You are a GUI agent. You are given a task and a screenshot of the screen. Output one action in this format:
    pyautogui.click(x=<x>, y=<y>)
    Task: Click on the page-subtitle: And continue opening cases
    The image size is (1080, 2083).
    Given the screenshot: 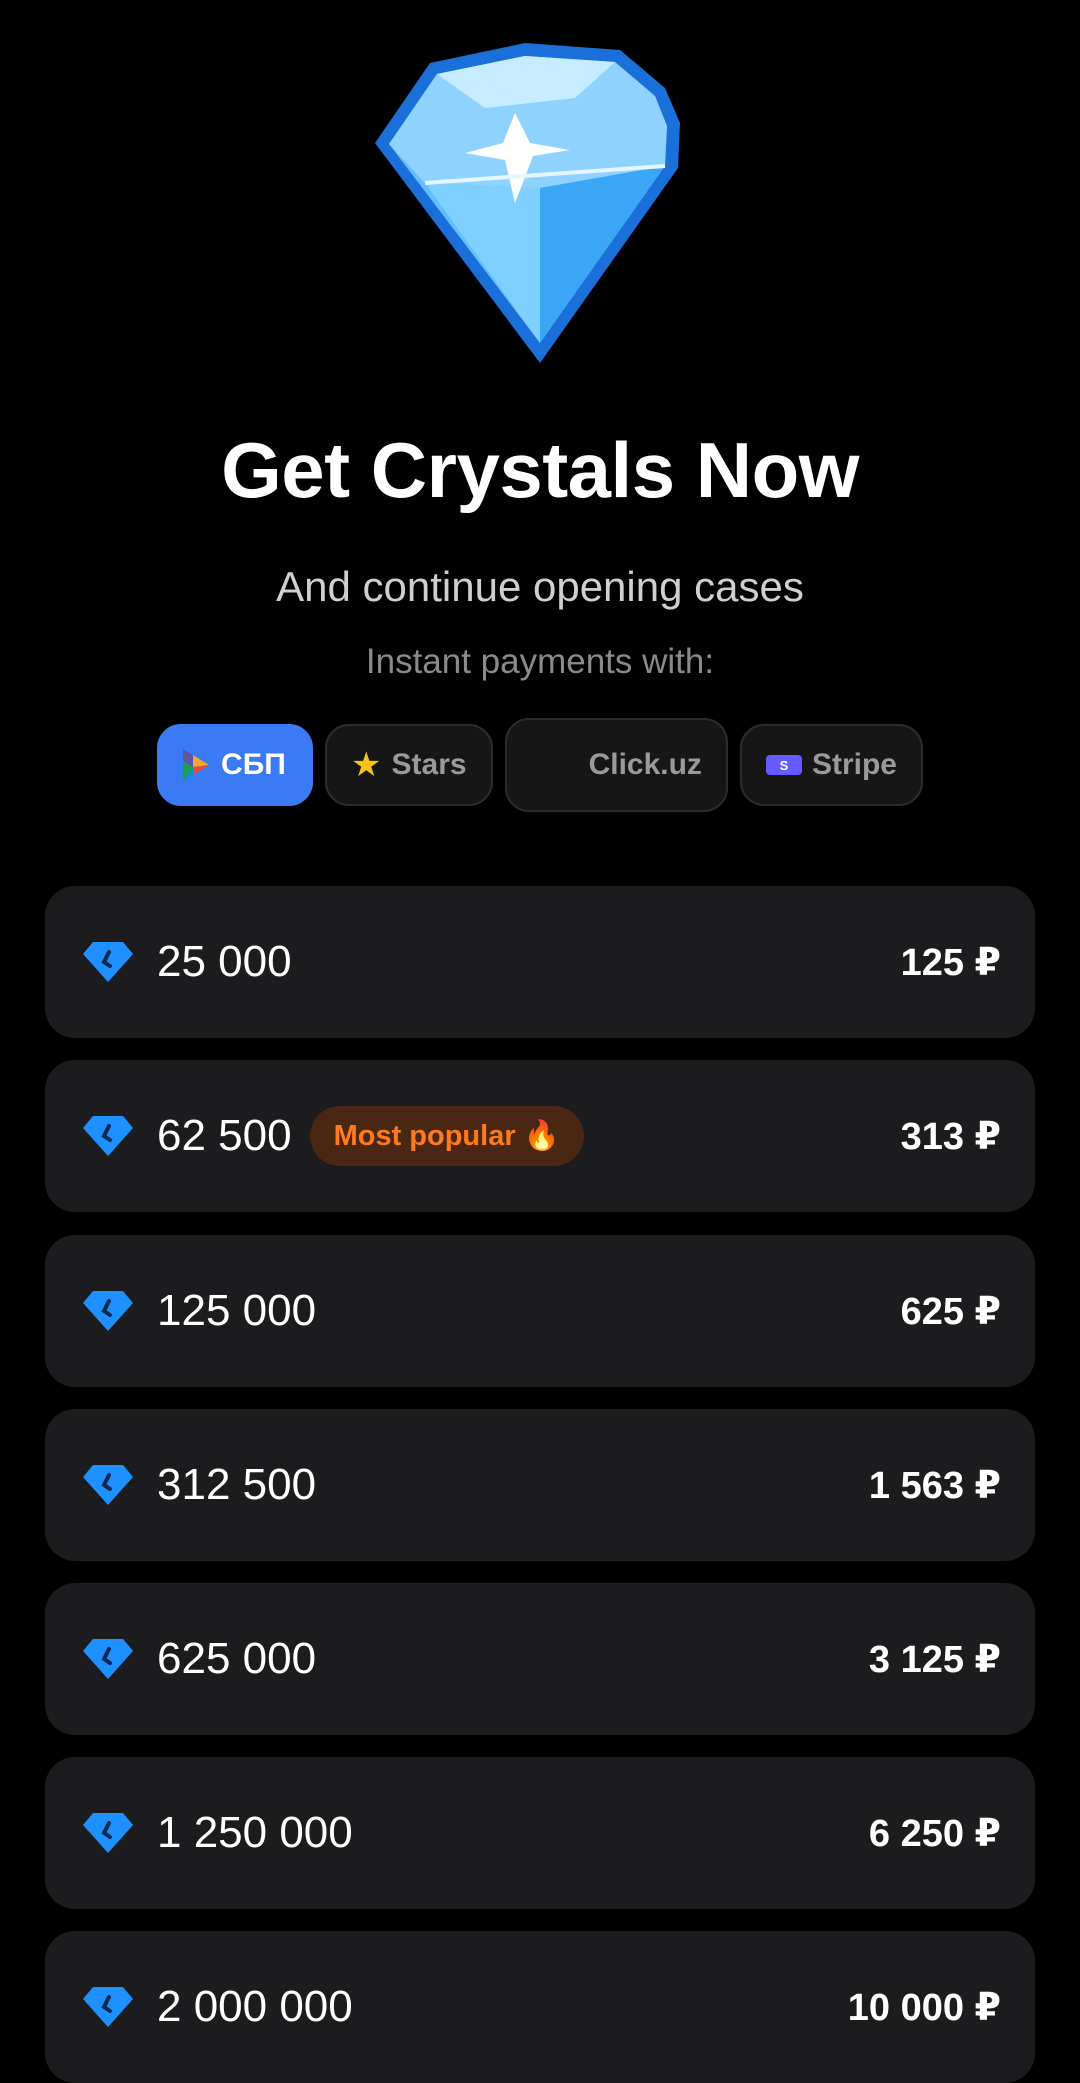 What is the action you would take?
    pyautogui.click(x=540, y=586)
    